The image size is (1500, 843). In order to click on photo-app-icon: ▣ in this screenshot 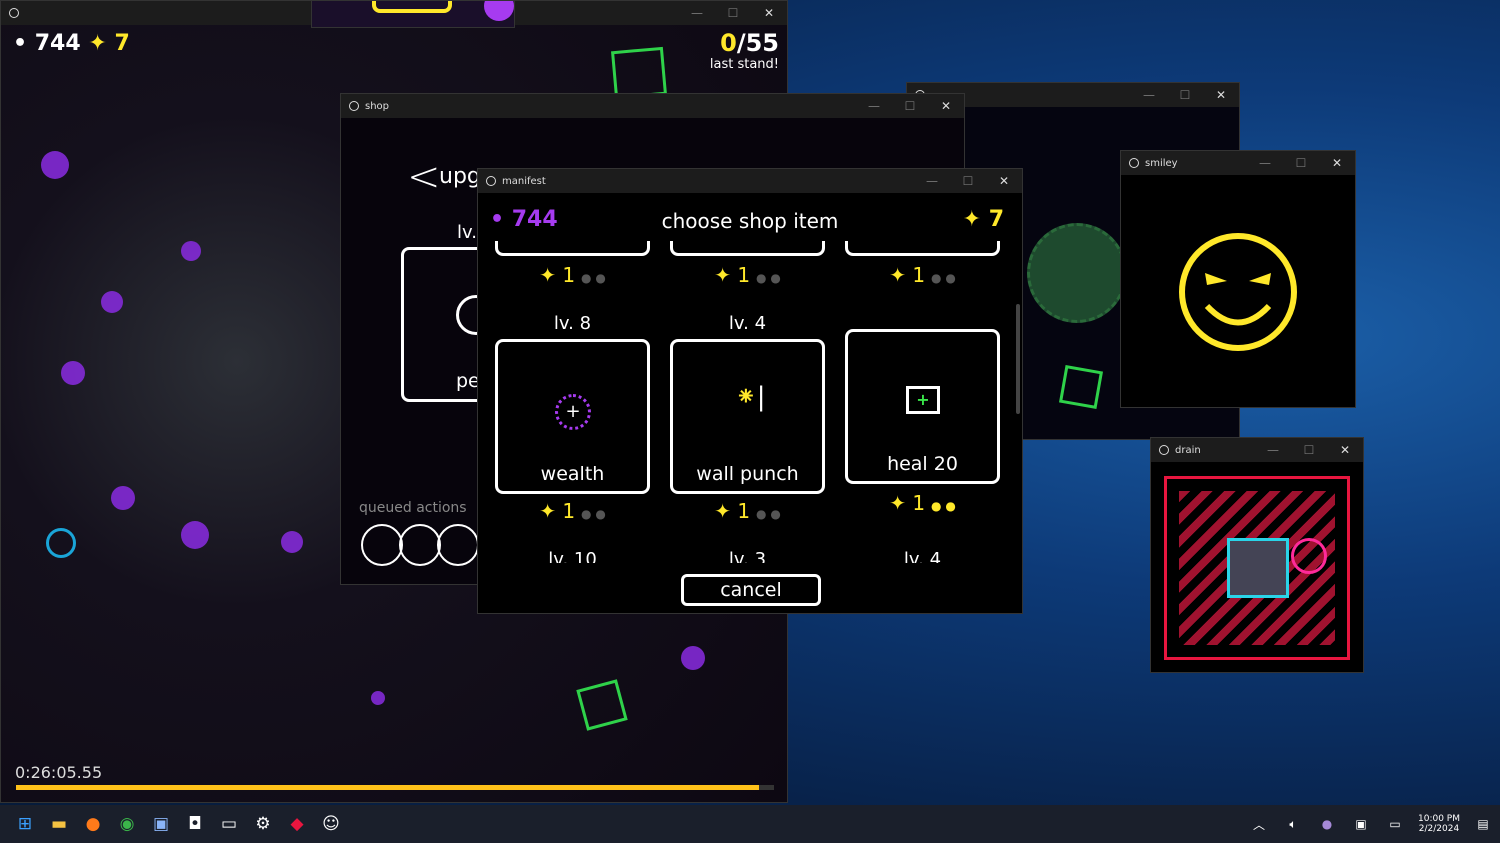, I will do `click(161, 824)`.